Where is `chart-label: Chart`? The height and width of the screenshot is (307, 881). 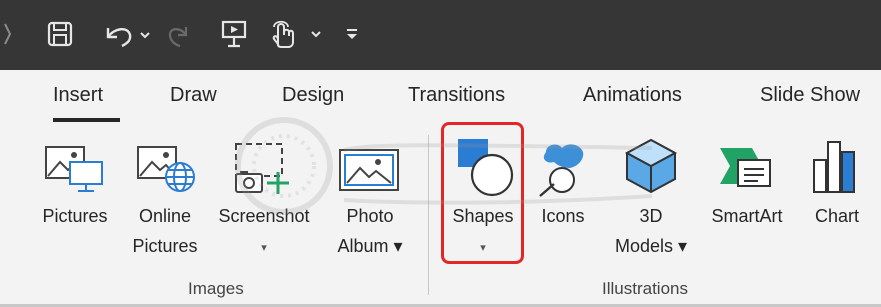 chart-label: Chart is located at coordinates (836, 216).